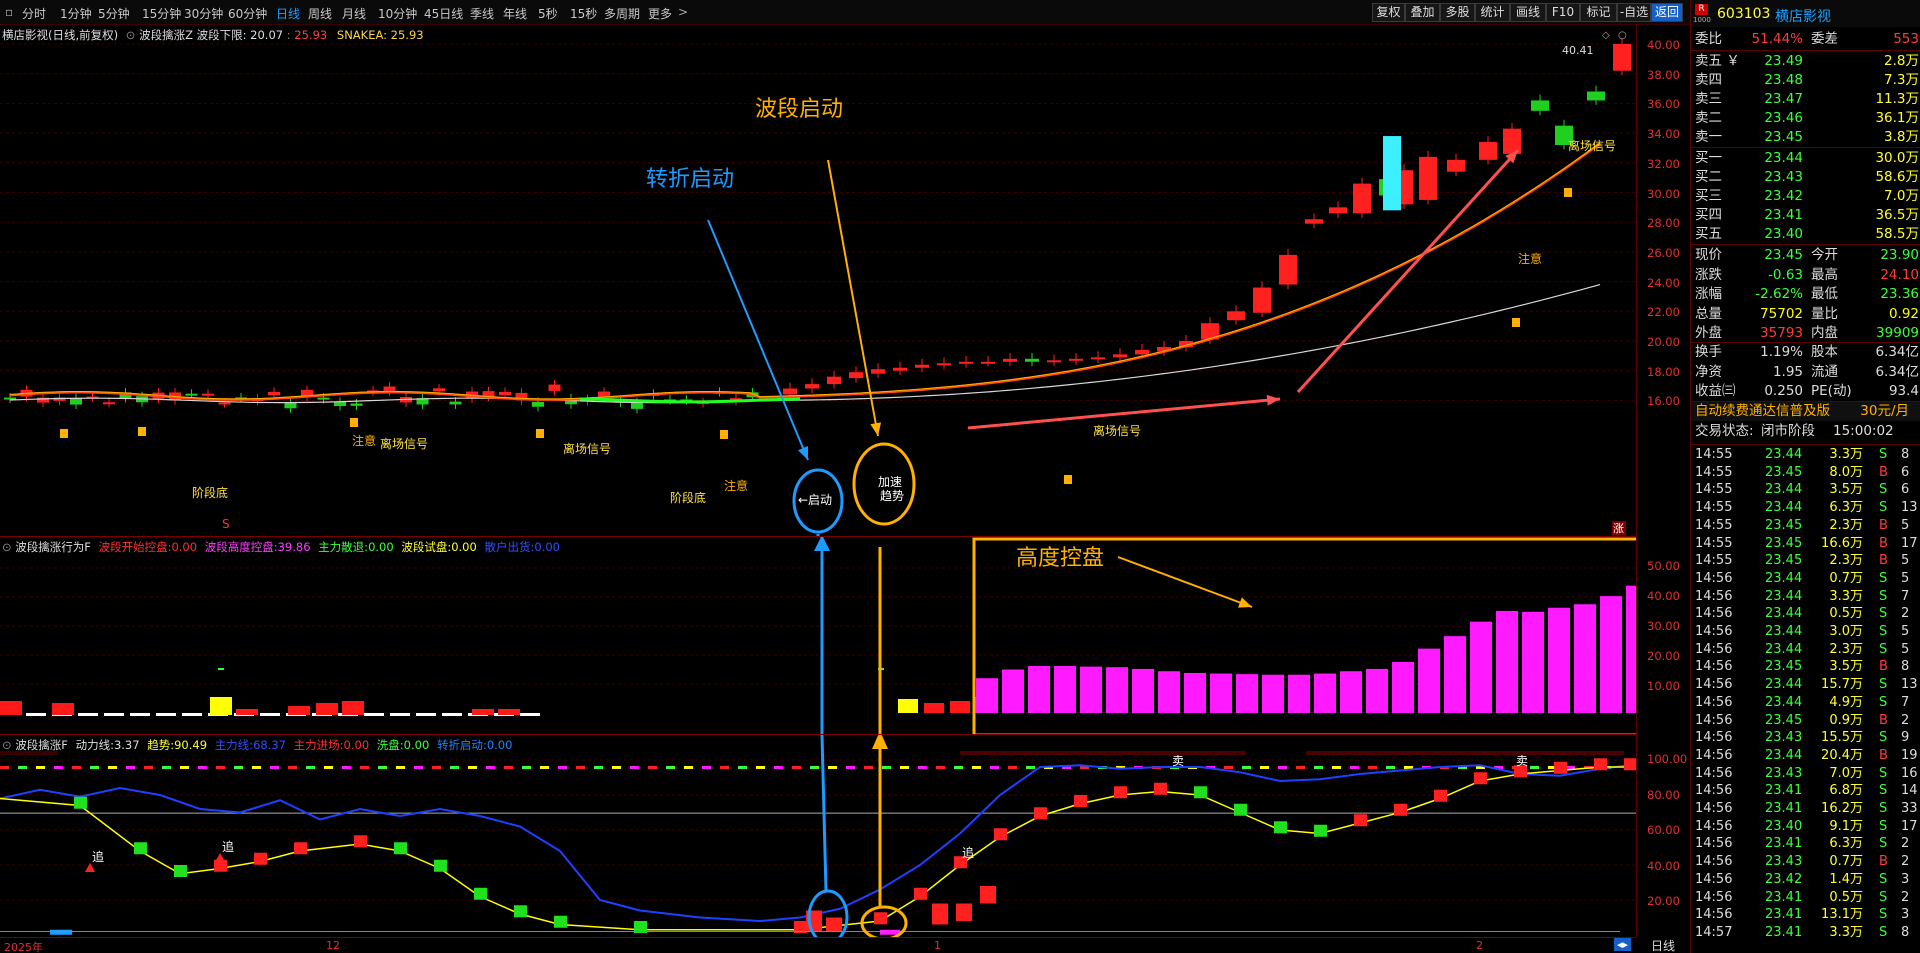  I want to click on stat2-label-2: 流通, so click(1824, 371).